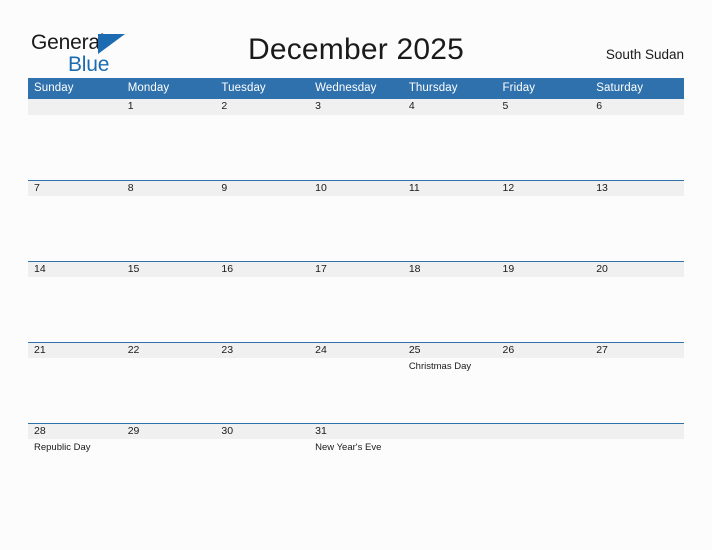 Image resolution: width=712 pixels, height=550 pixels. Describe the element at coordinates (449, 88) in the screenshot. I see `weekday-header-thursday: Thursday` at that location.